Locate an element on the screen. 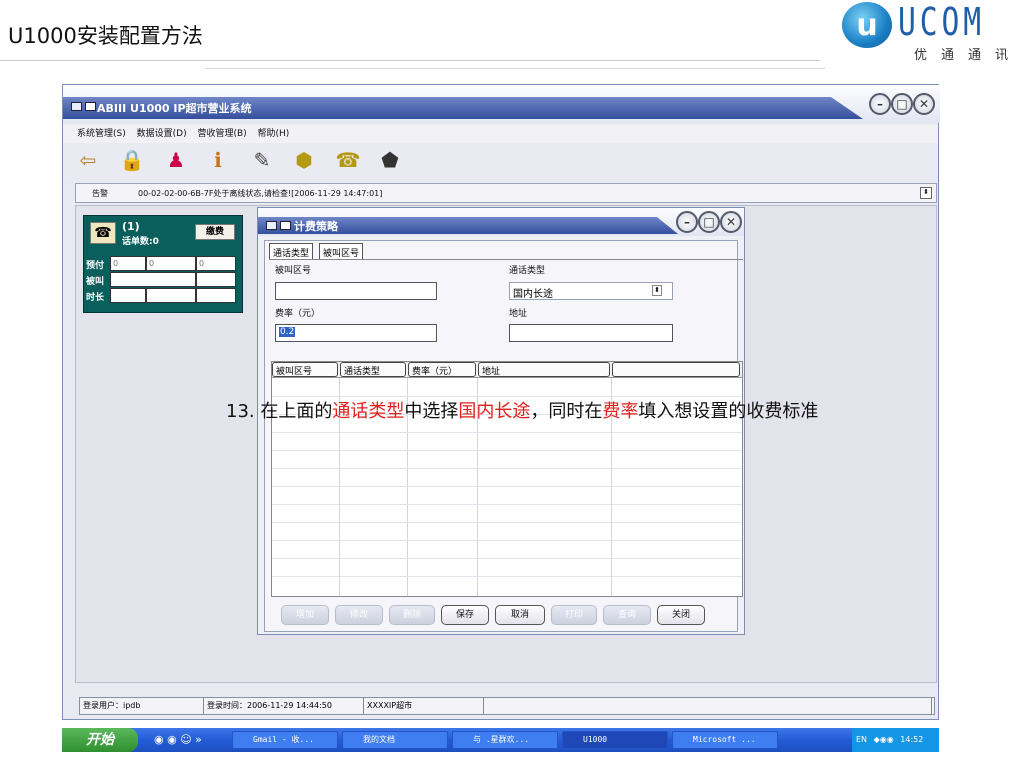  dialog-title: 计费策略 is located at coordinates (316, 226).